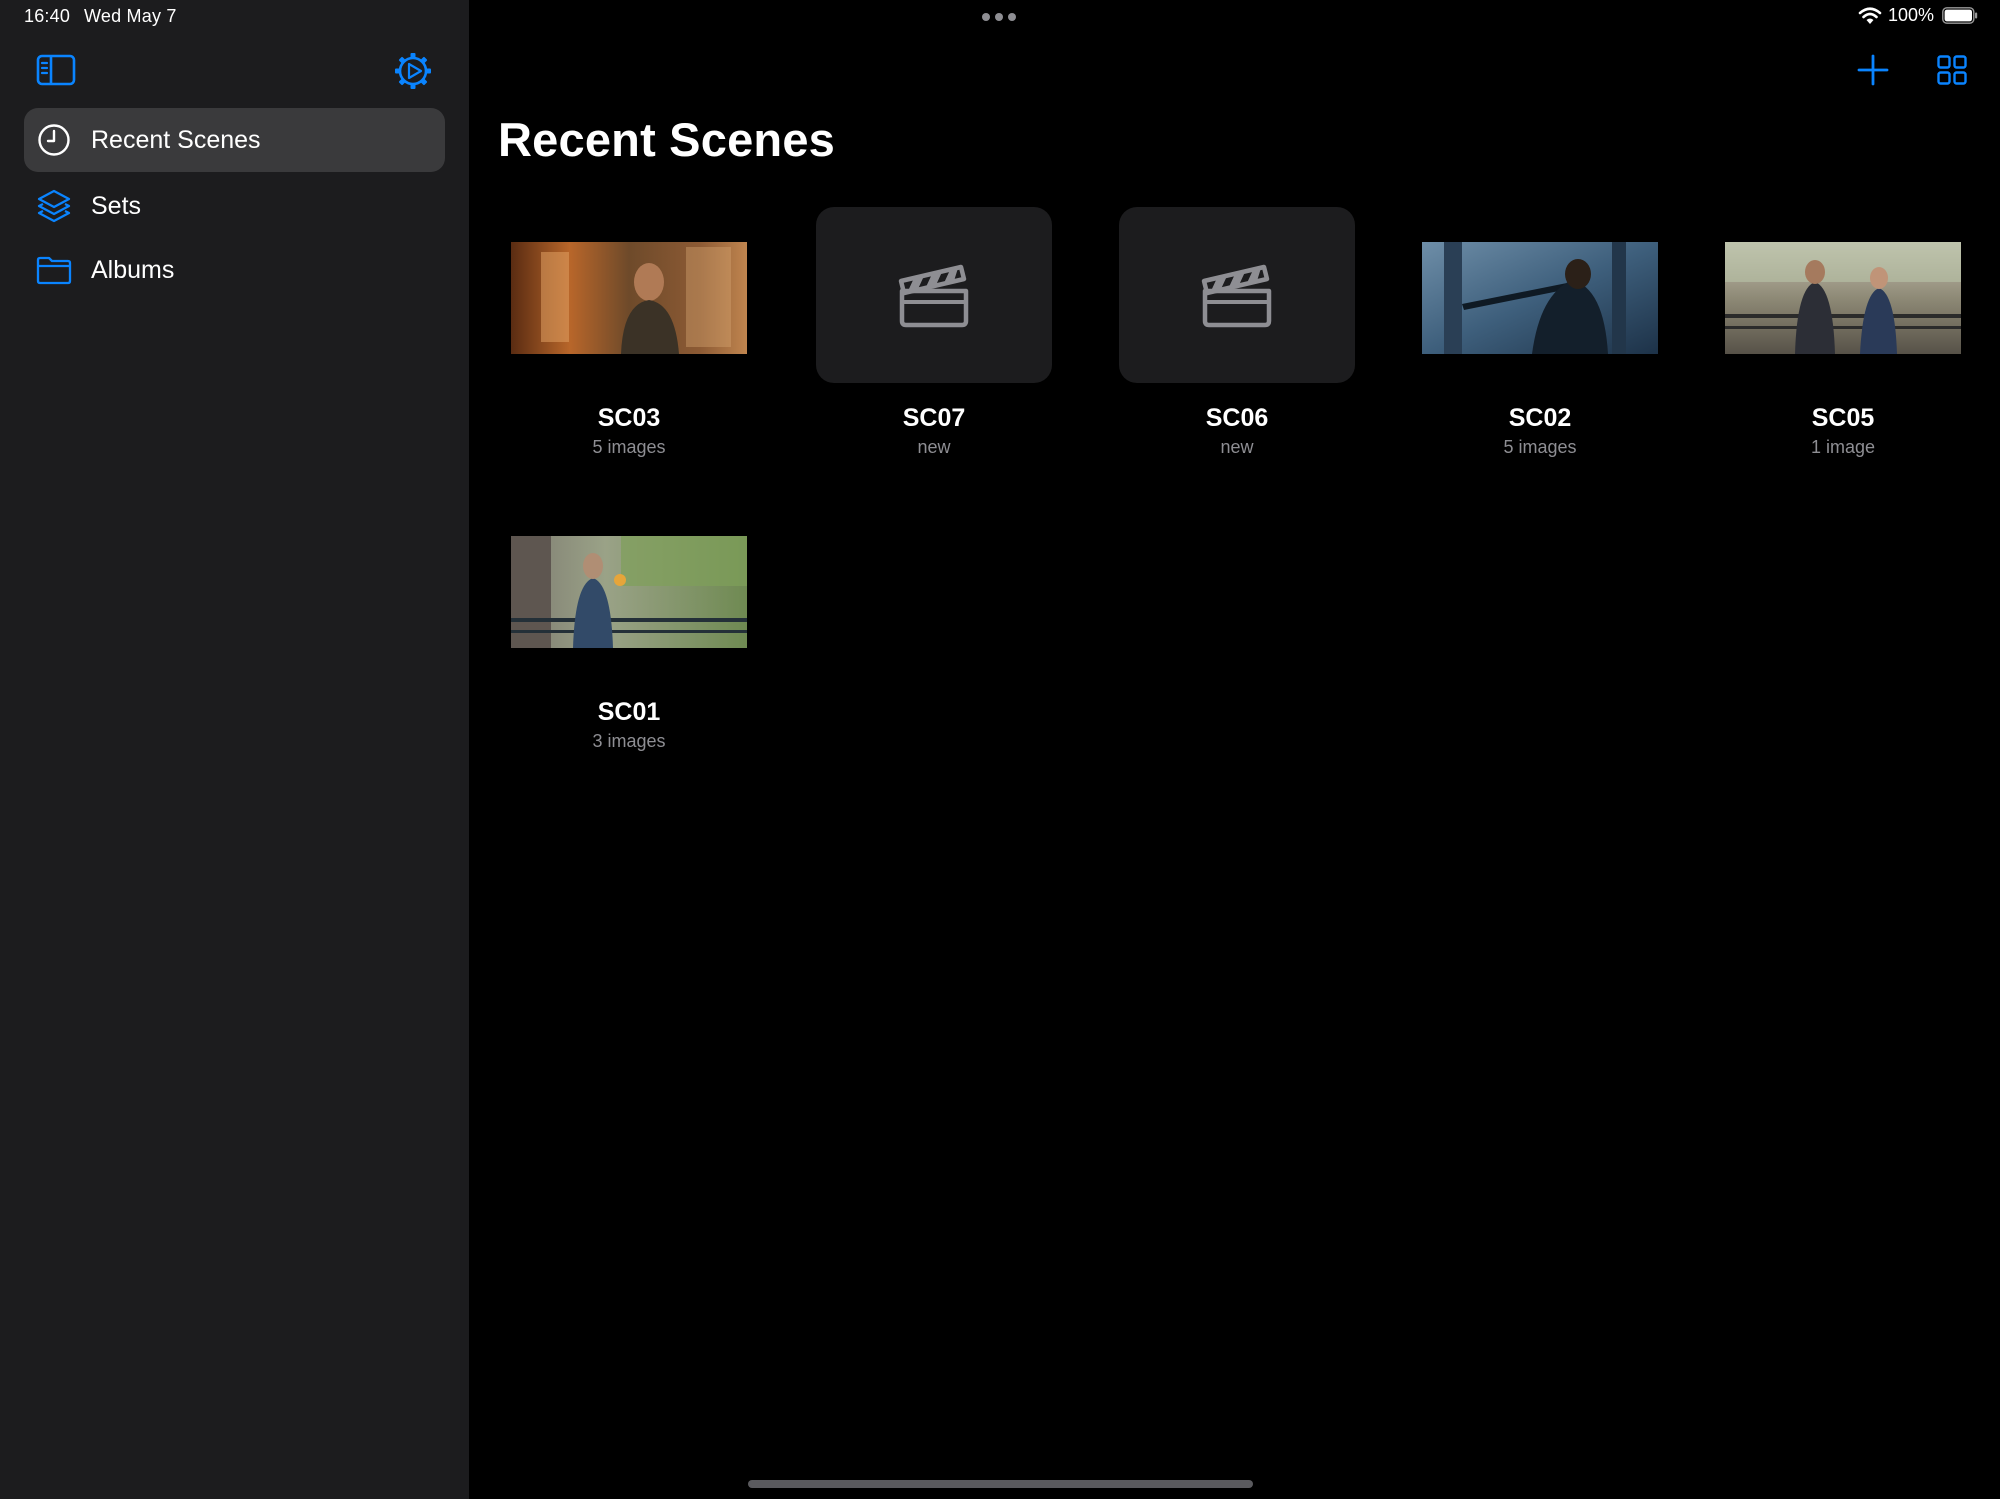 The height and width of the screenshot is (1499, 2000). What do you see at coordinates (54, 140) in the screenshot?
I see `clock-icon` at bounding box center [54, 140].